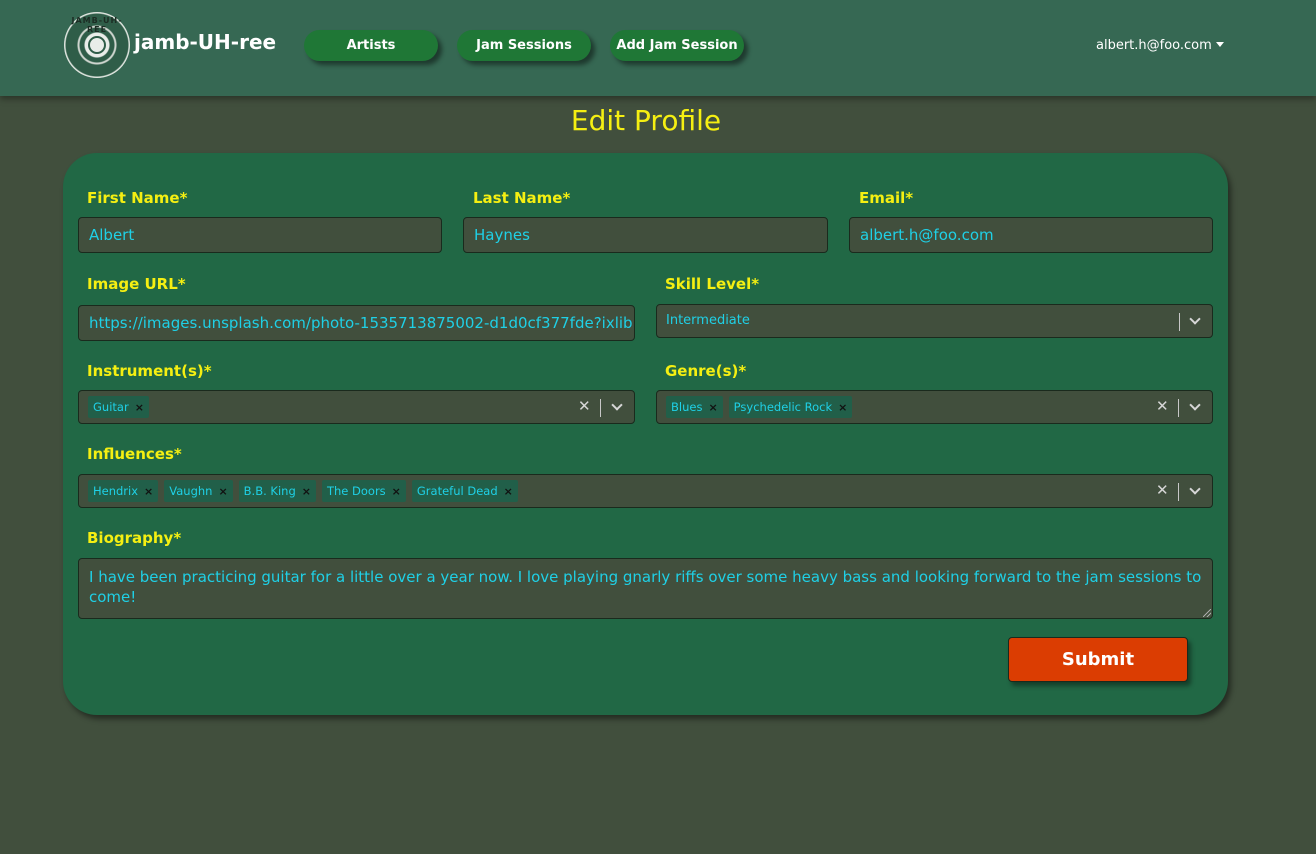  Describe the element at coordinates (1154, 45) in the screenshot. I see `user-email: albert.h@foo.com` at that location.